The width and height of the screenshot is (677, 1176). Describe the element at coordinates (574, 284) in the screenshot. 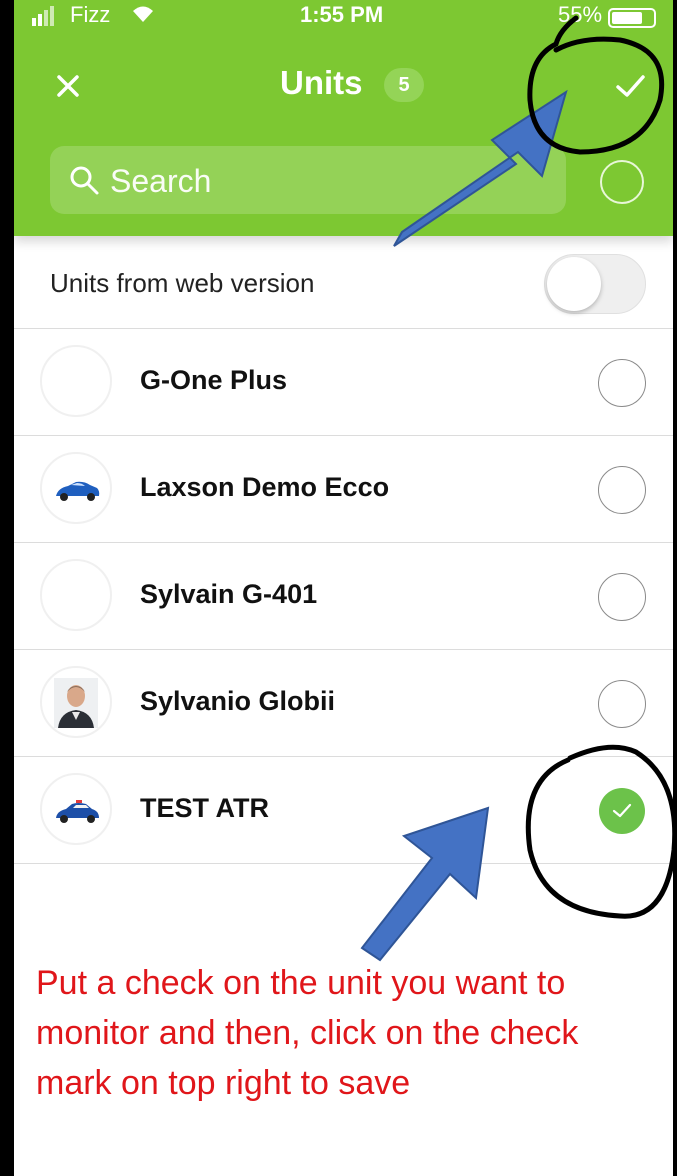

I see `toggle-knob` at that location.